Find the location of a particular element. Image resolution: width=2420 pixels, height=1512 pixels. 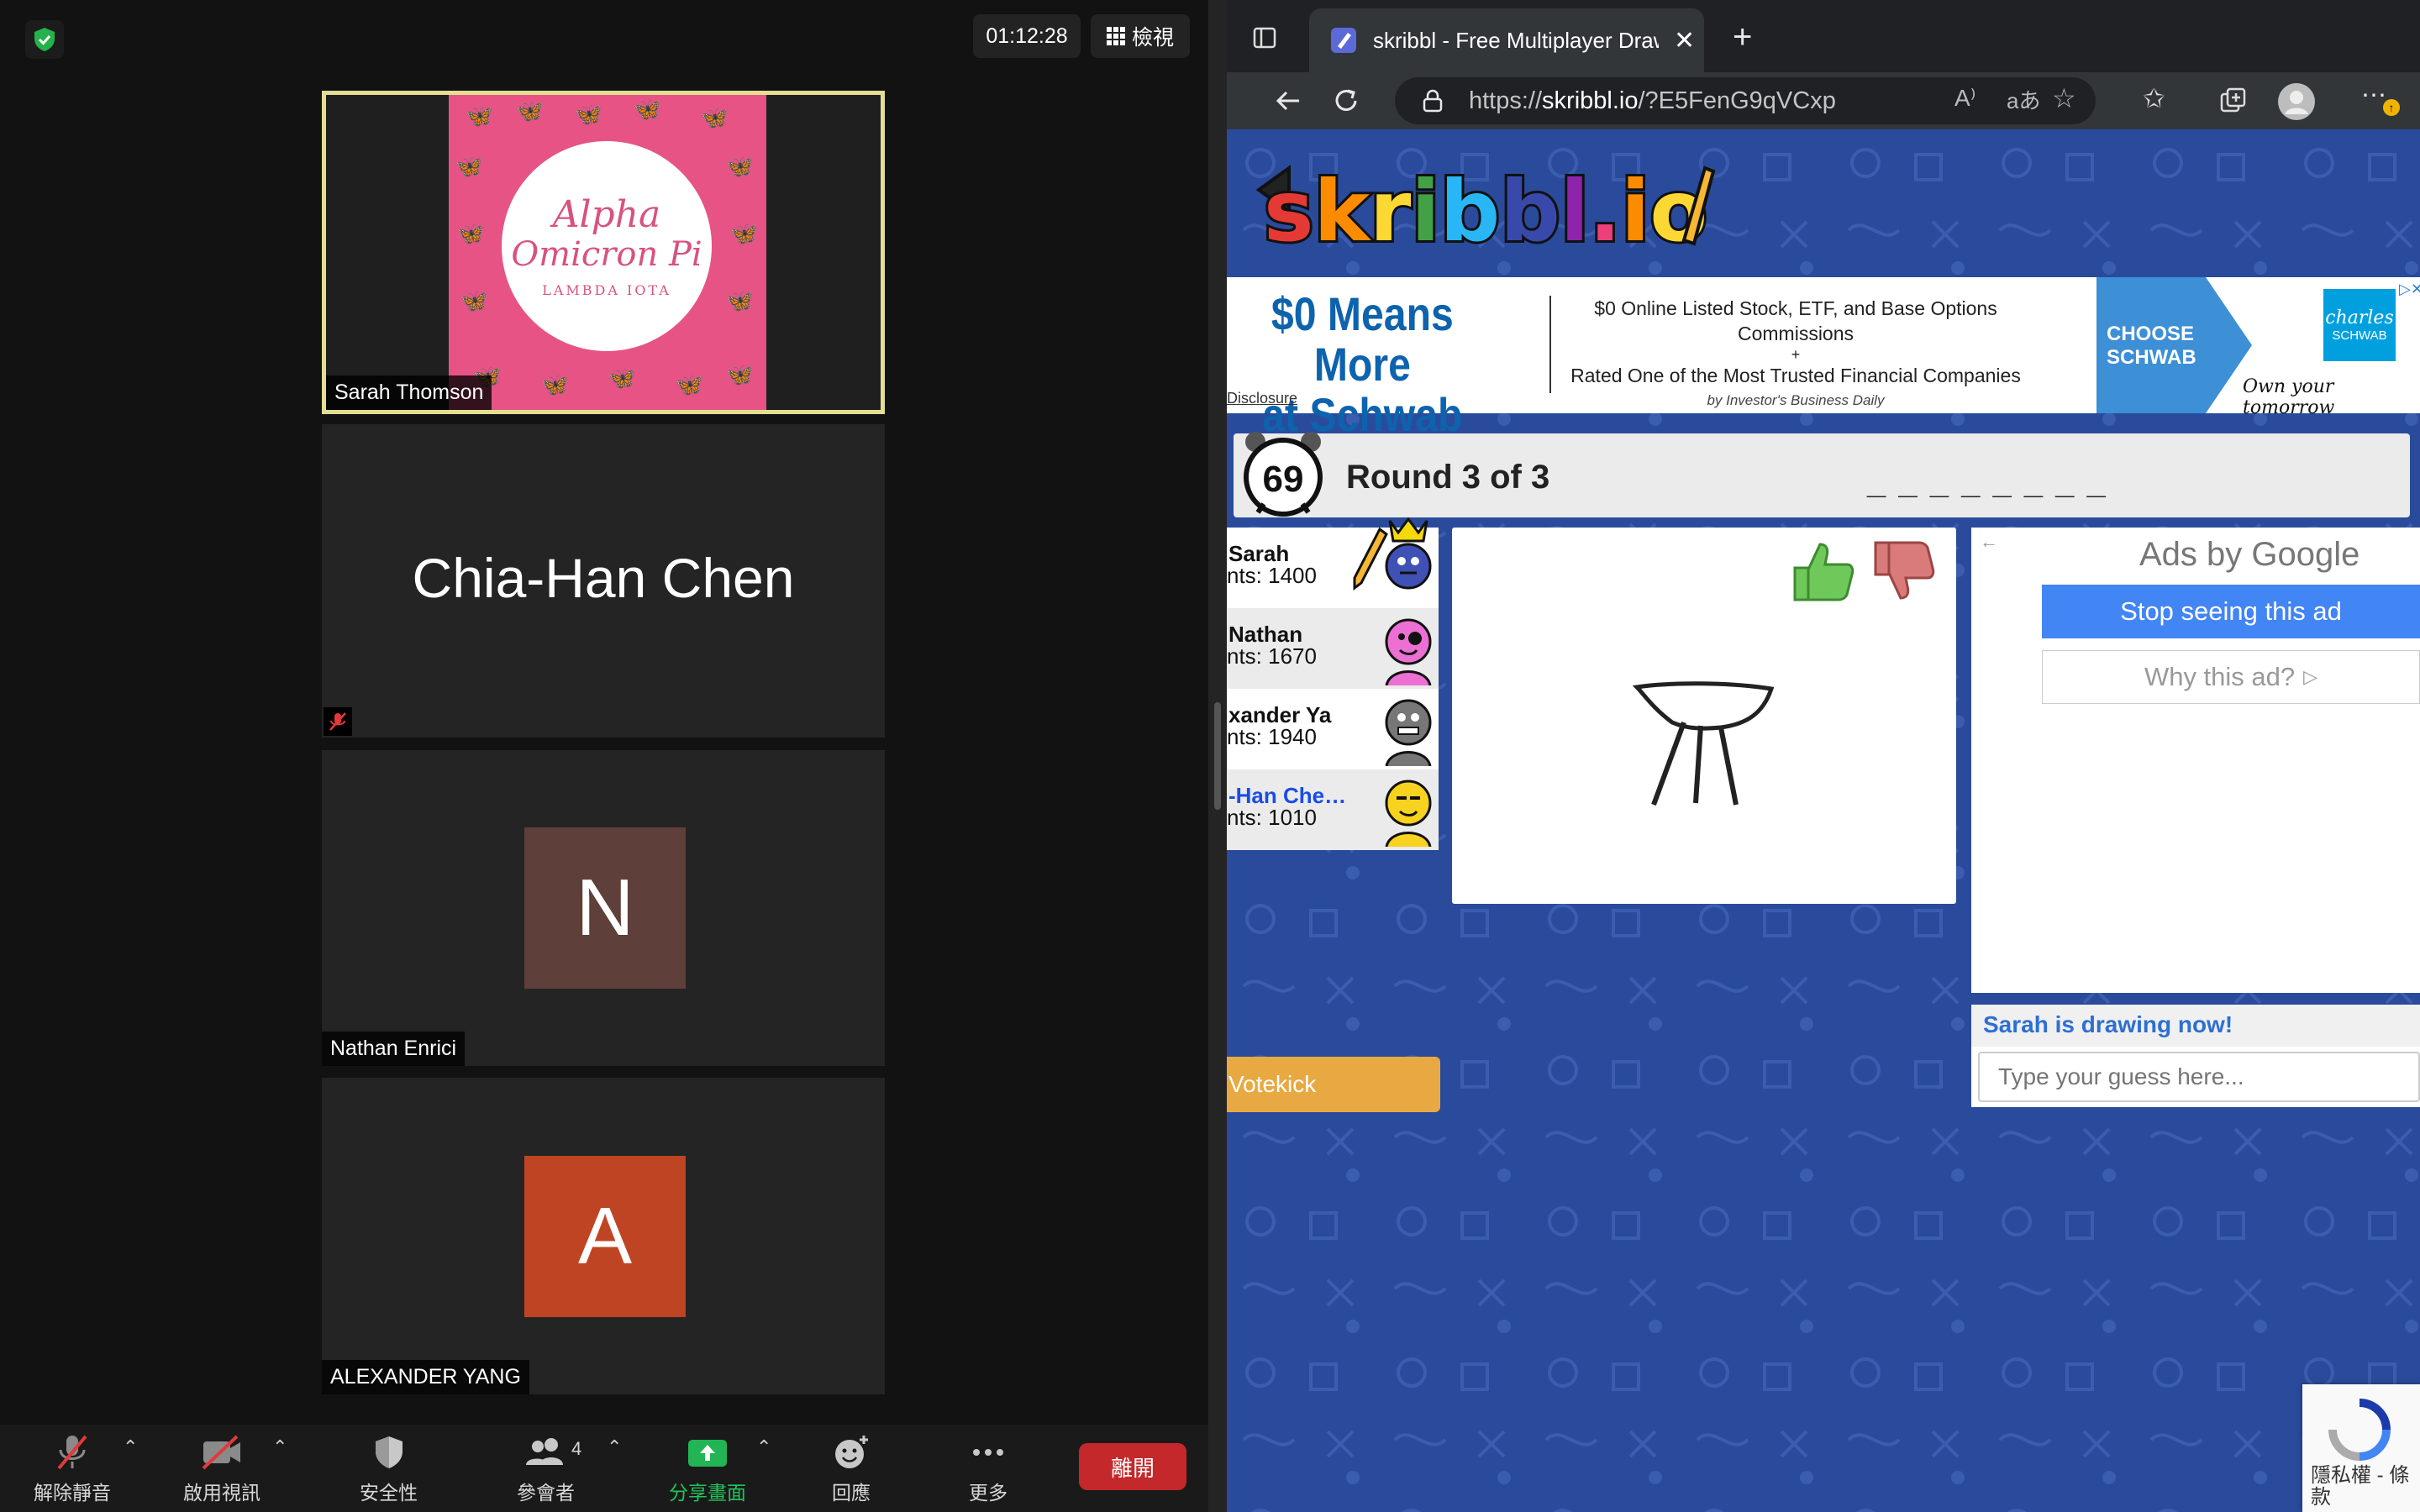

ad-body-plus: + is located at coordinates (1796, 354).